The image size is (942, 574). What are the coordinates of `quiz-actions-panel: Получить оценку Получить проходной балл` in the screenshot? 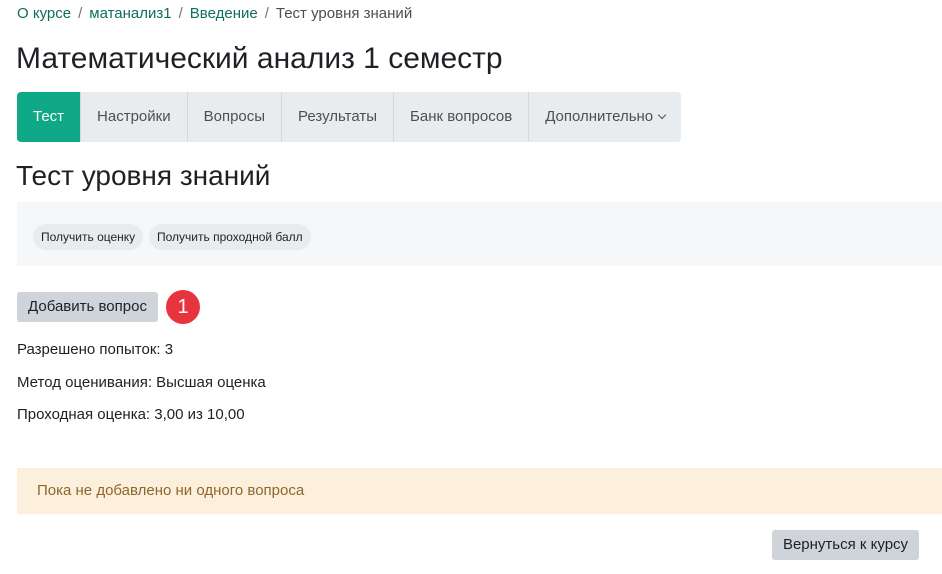 It's located at (479, 234).